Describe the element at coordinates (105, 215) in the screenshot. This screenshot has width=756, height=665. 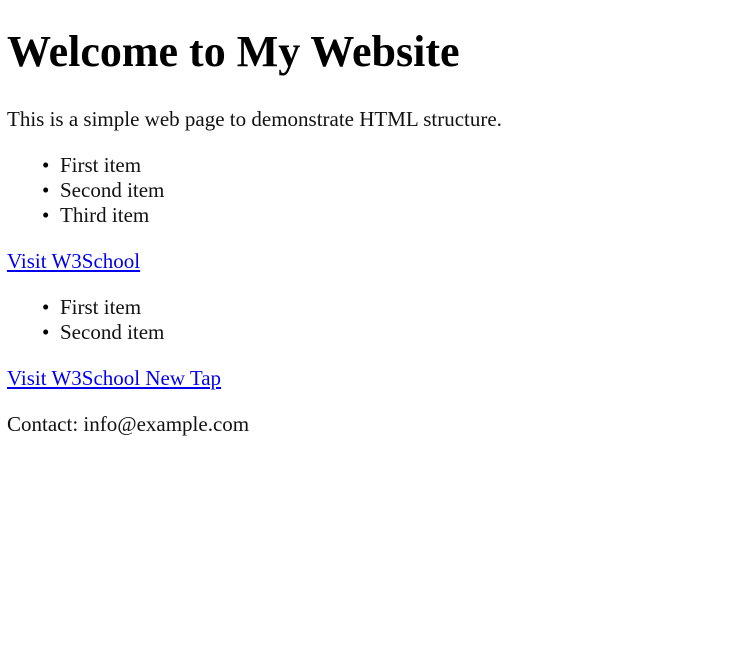
I see `list-item-label: Third item` at that location.